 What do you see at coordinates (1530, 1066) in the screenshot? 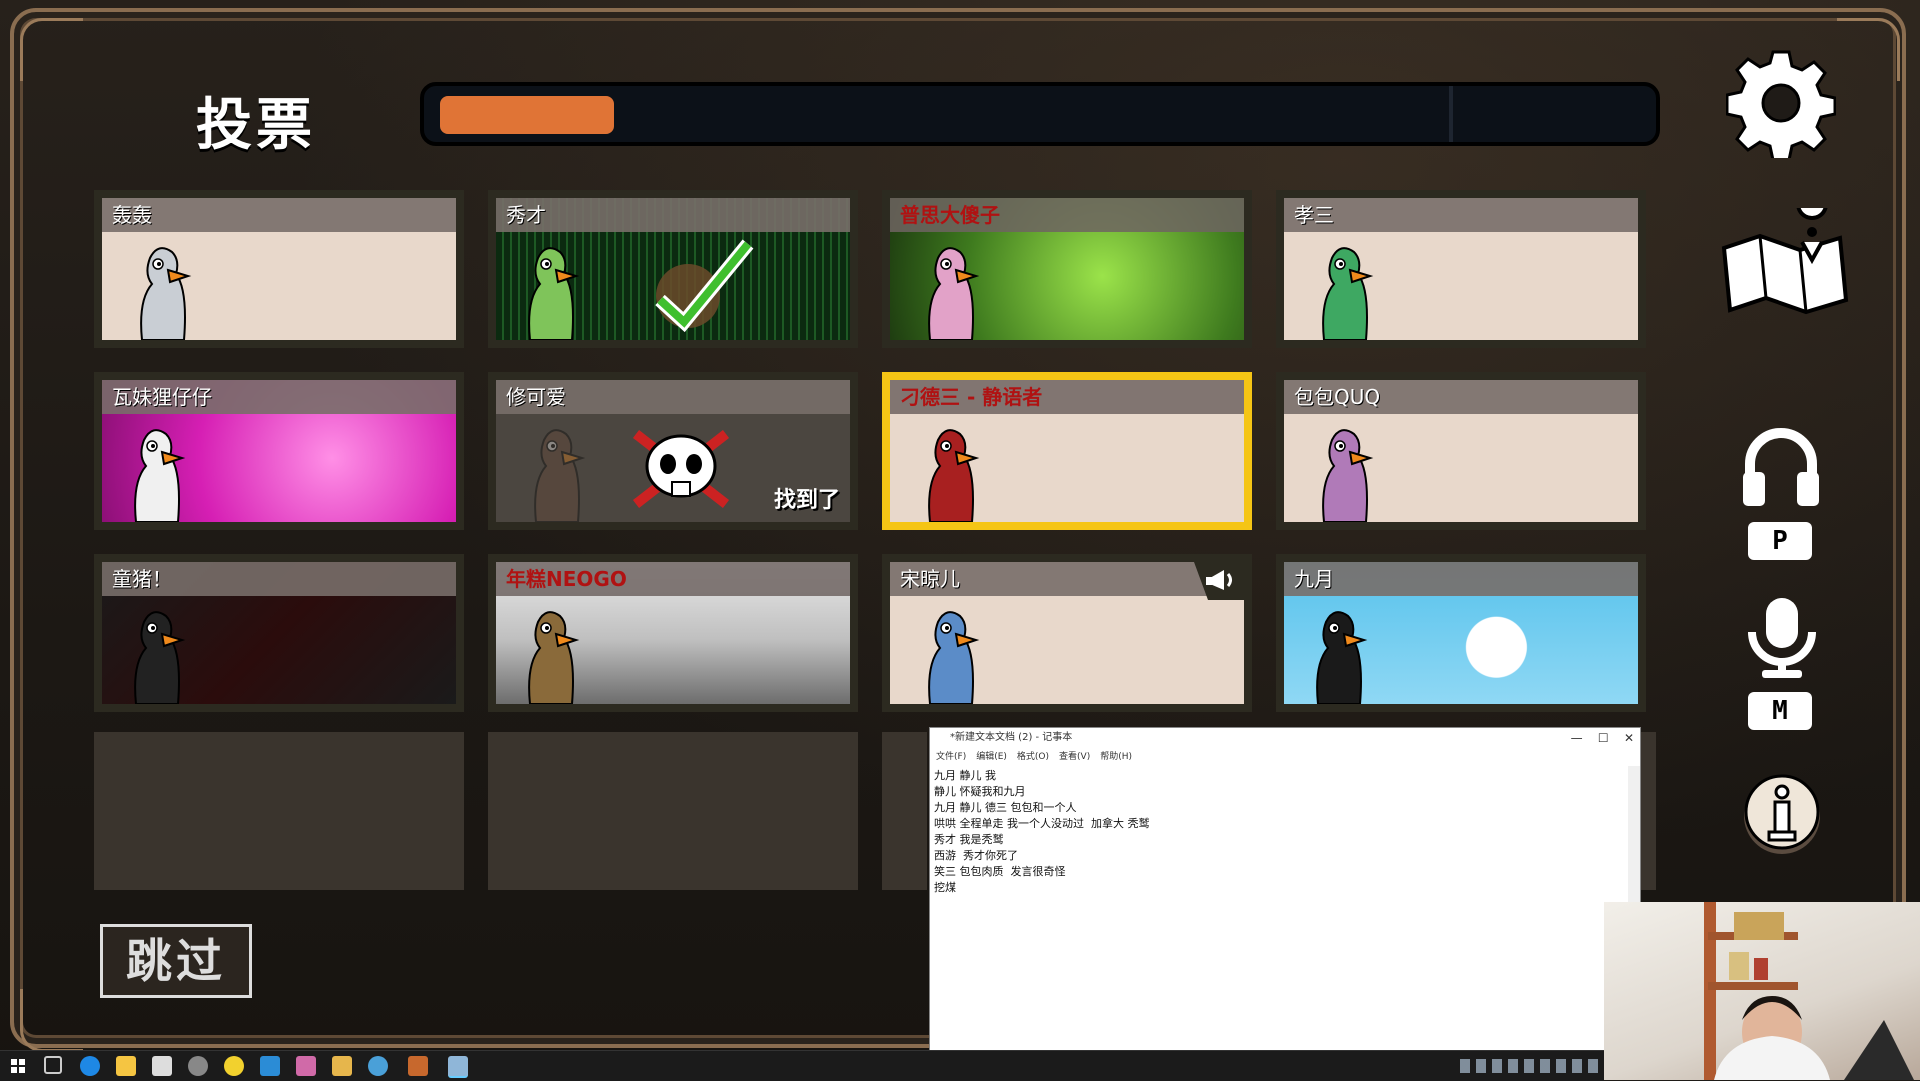
I see `system-tray-icons` at bounding box center [1530, 1066].